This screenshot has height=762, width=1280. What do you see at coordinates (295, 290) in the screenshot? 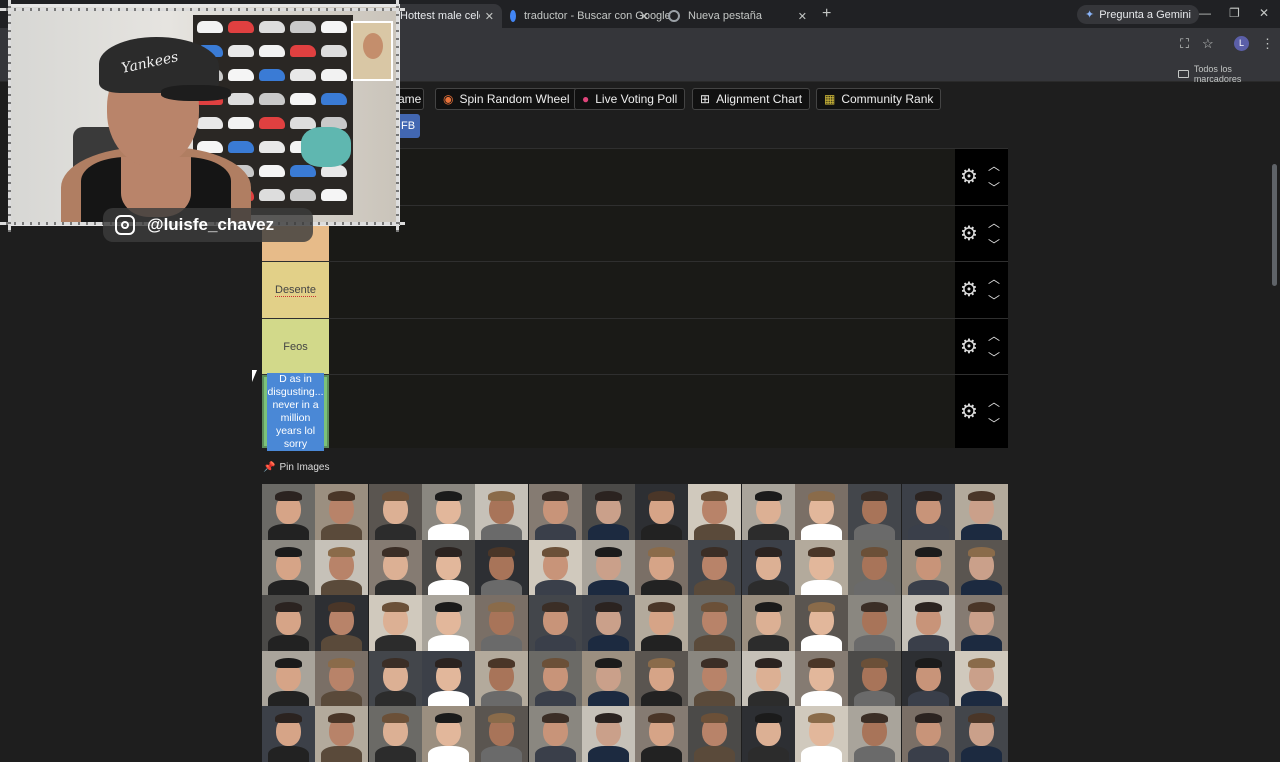
I see `tier-label: Desente` at bounding box center [295, 290].